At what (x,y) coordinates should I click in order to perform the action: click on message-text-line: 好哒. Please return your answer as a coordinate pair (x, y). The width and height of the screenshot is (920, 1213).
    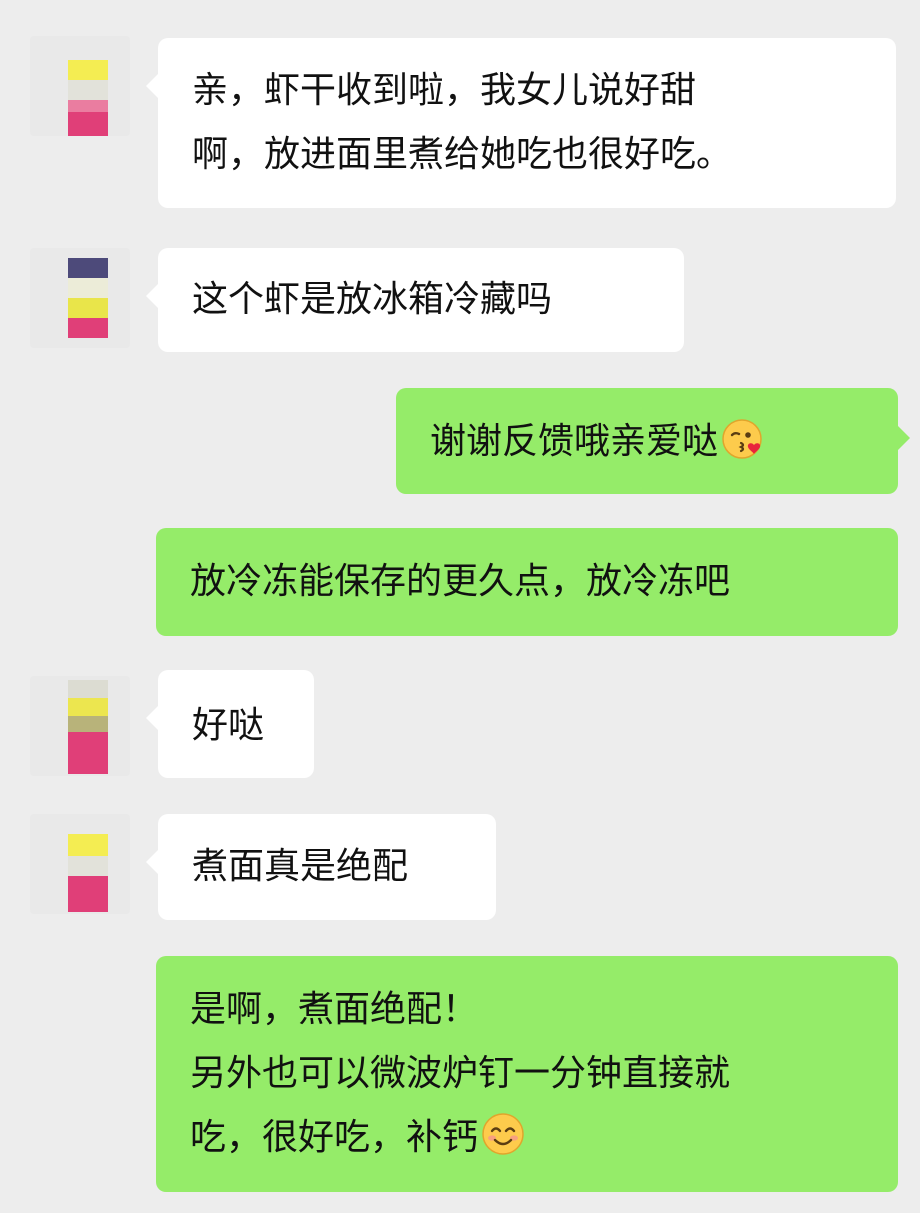
    Looking at the image, I should click on (228, 725).